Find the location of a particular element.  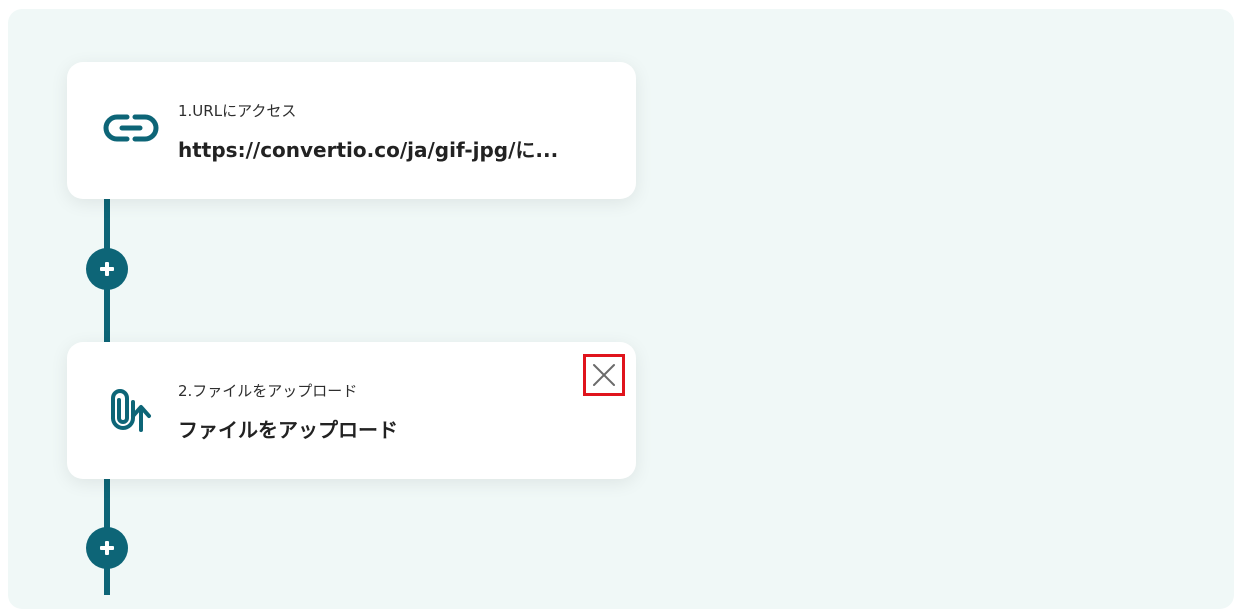

link-icon is located at coordinates (131, 128).